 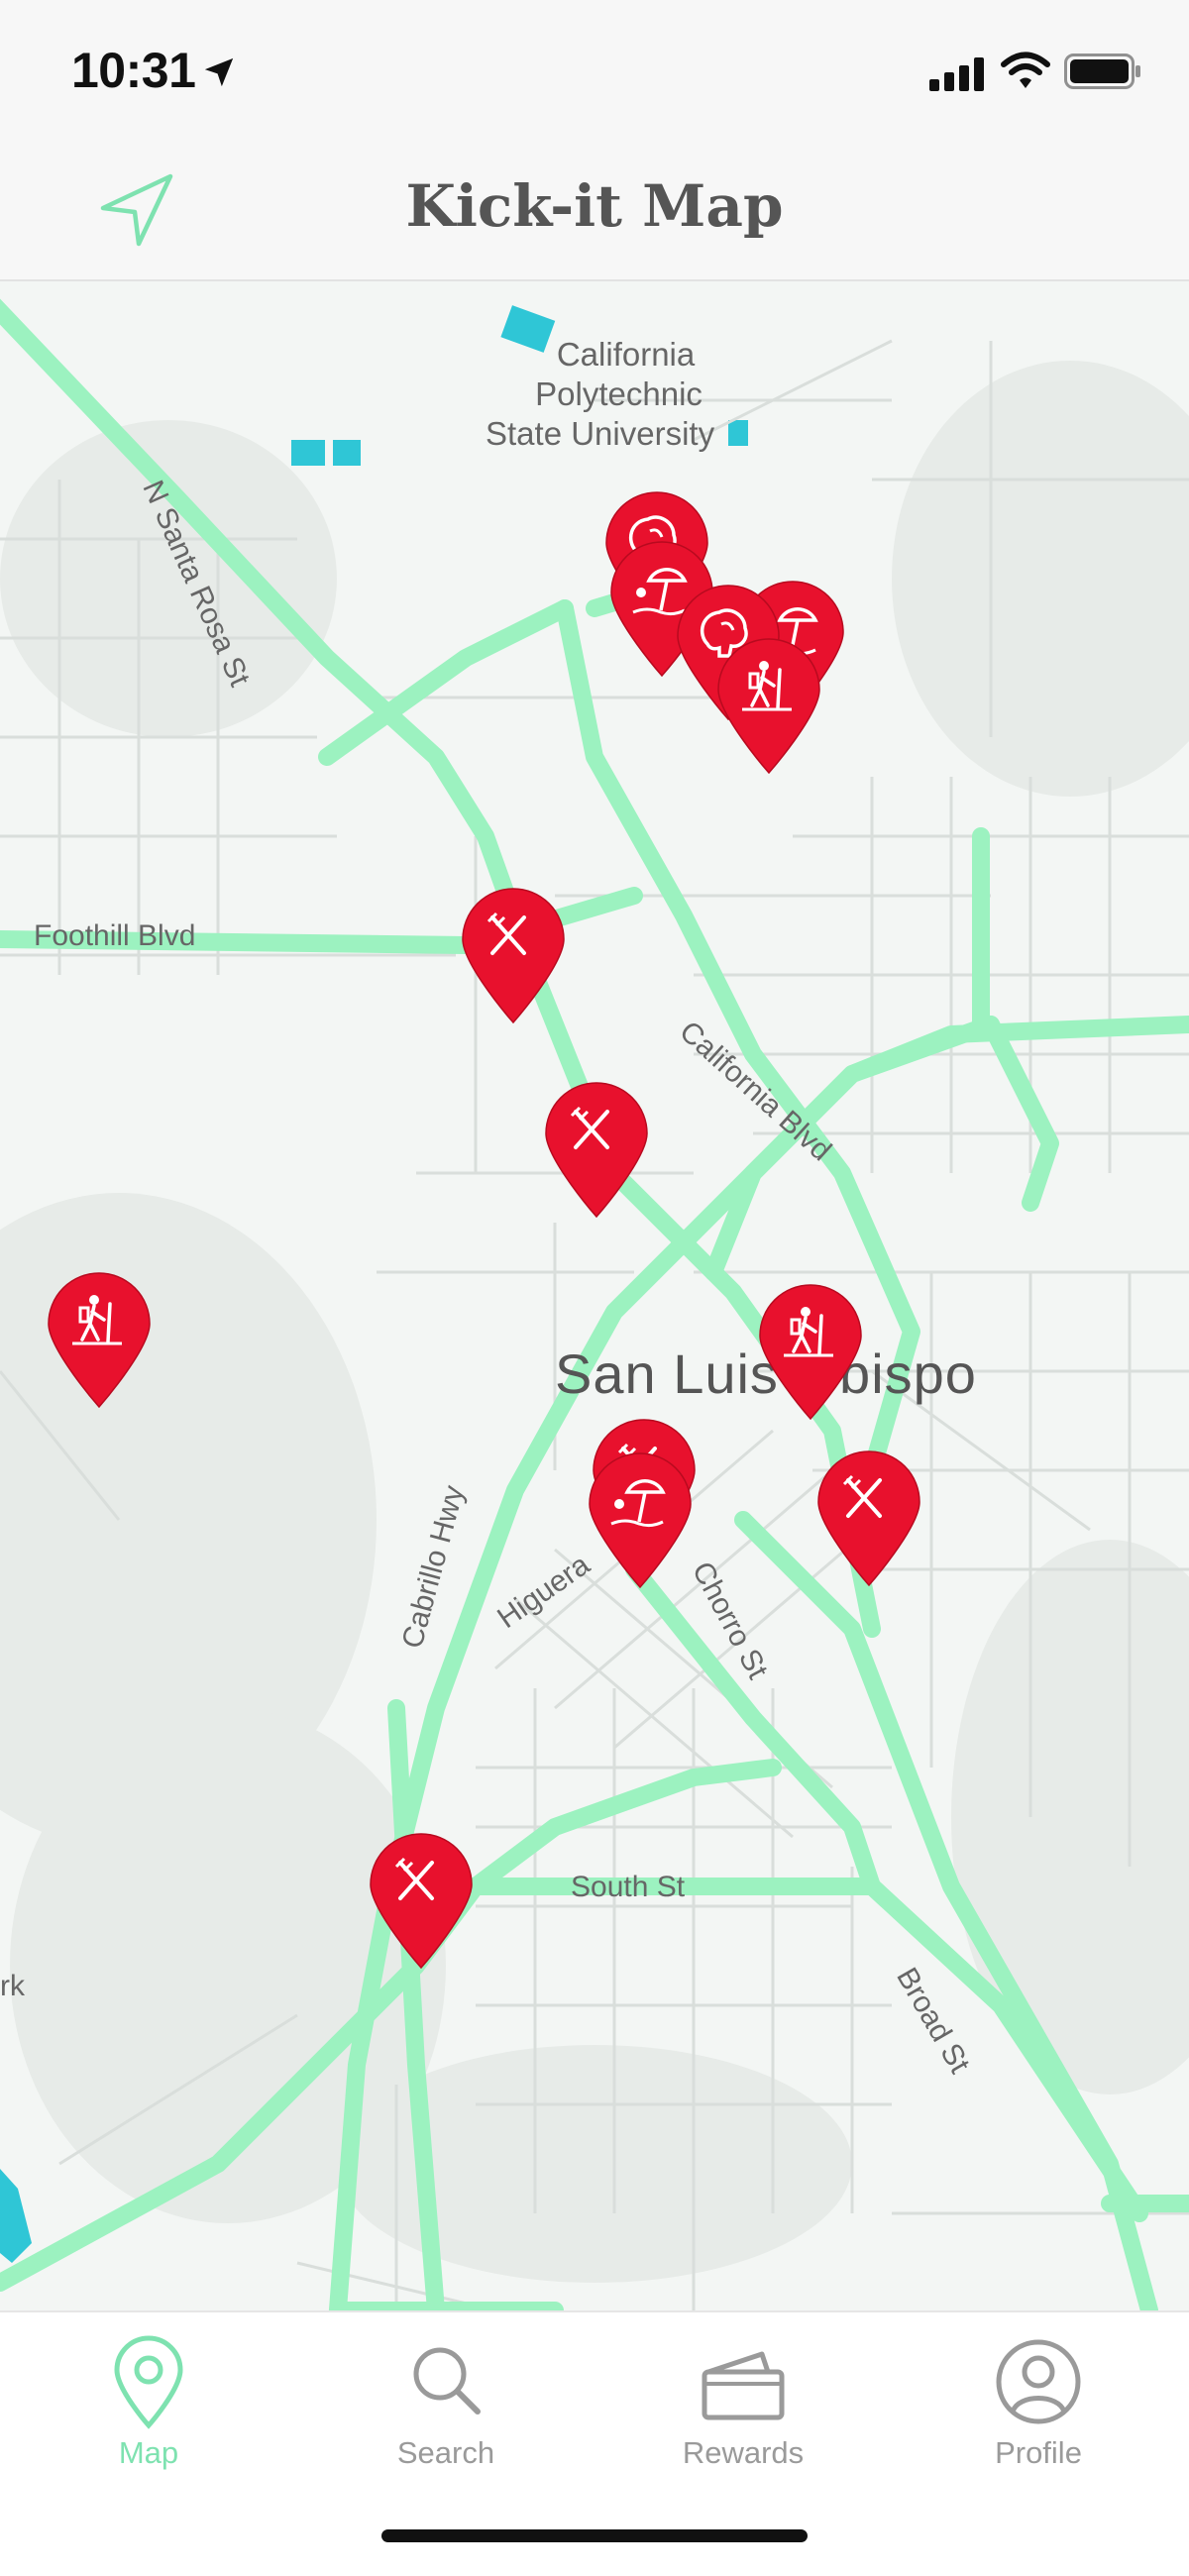 I want to click on area-label-fragment: rk, so click(x=12, y=1986).